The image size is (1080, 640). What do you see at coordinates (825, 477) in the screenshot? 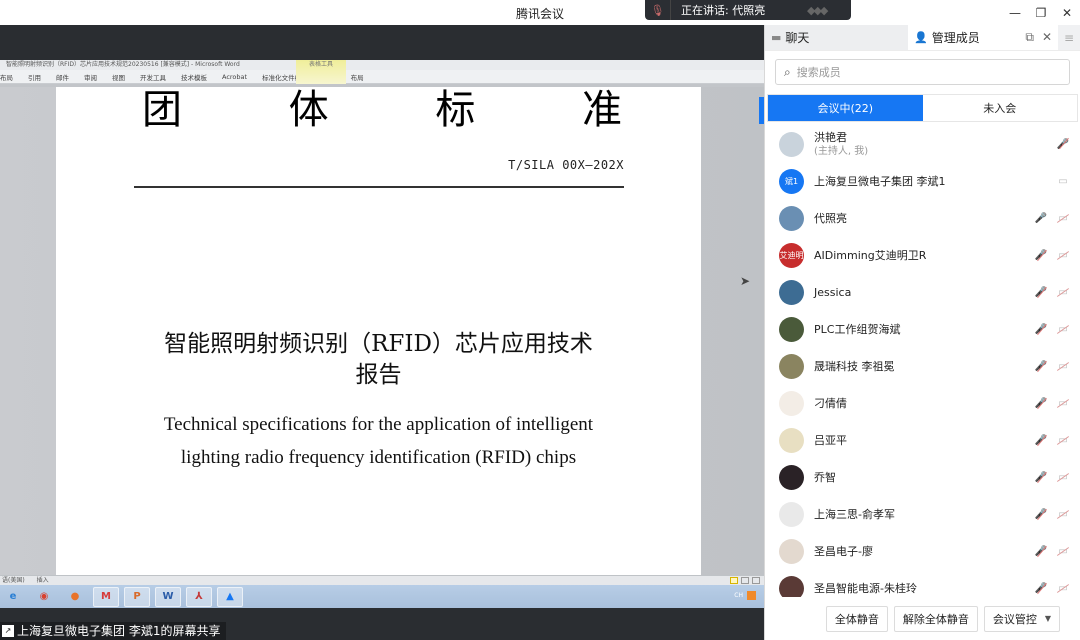
I see `member-name: 乔智` at bounding box center [825, 477].